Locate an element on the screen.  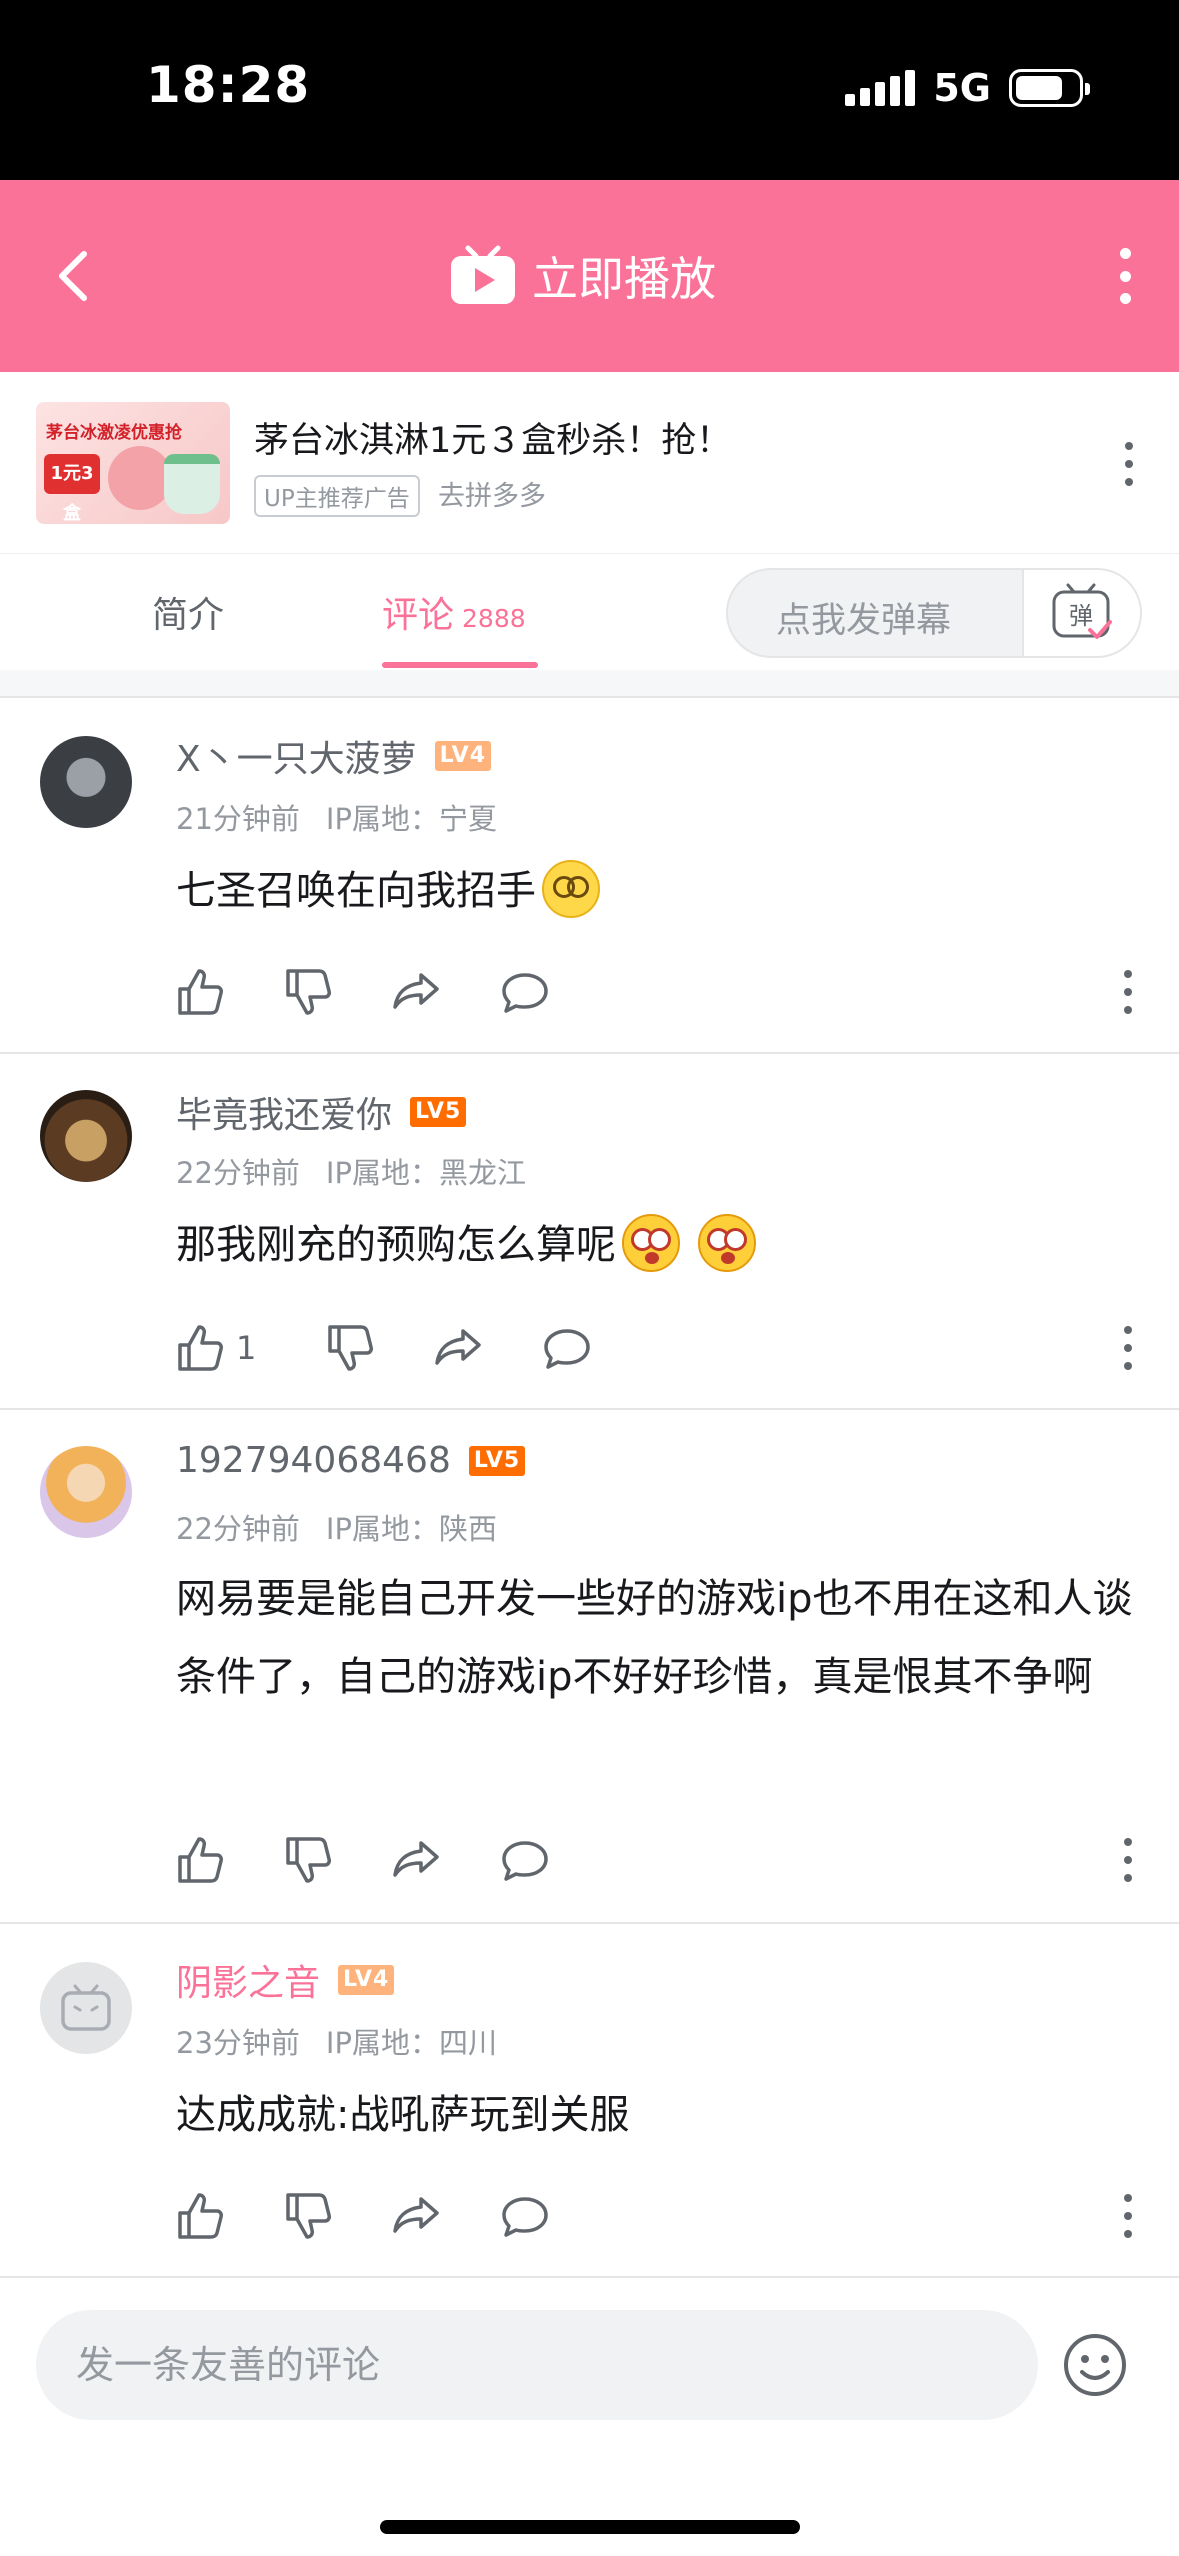
comment-username: 192794068468 LV5 is located at coordinates (351, 1460).